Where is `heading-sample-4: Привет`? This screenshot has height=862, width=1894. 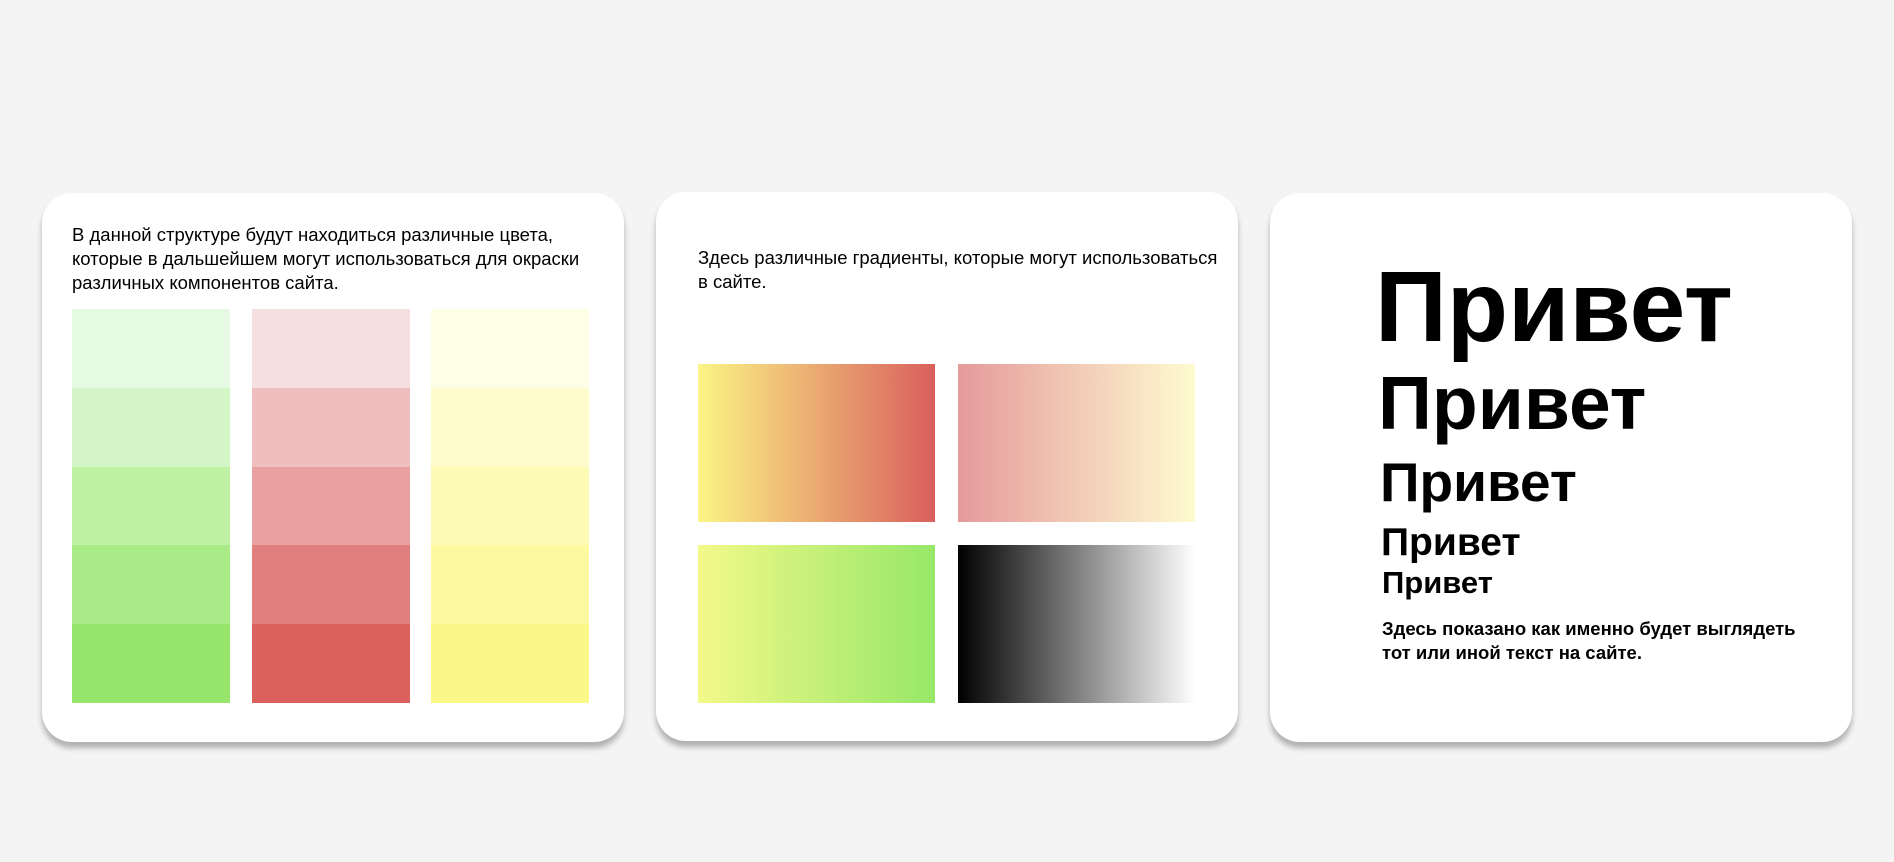 heading-sample-4: Привет is located at coordinates (1451, 542).